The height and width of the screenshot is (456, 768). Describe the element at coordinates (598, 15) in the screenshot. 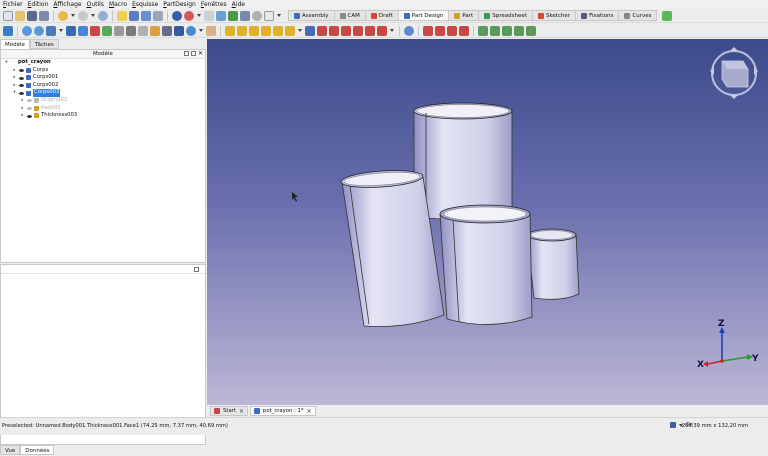

I see `workbench-tab: Fixations` at that location.